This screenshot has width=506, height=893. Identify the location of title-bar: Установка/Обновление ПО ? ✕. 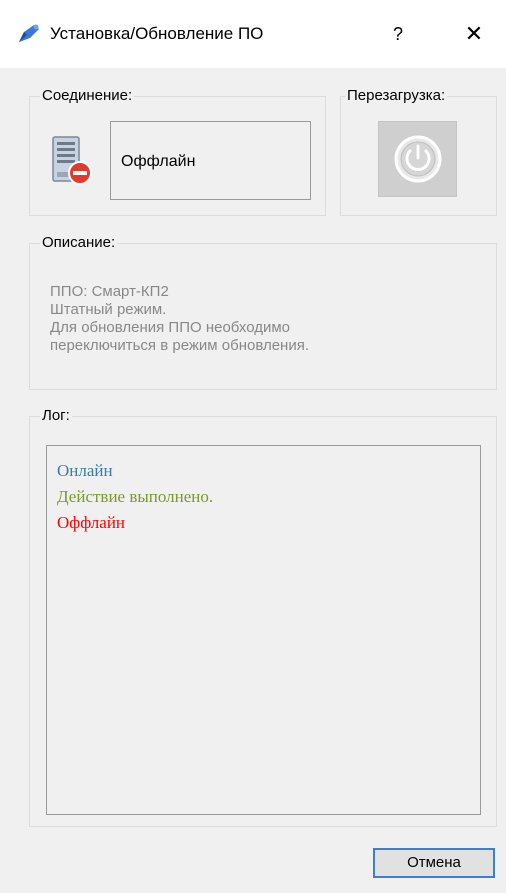
(253, 34).